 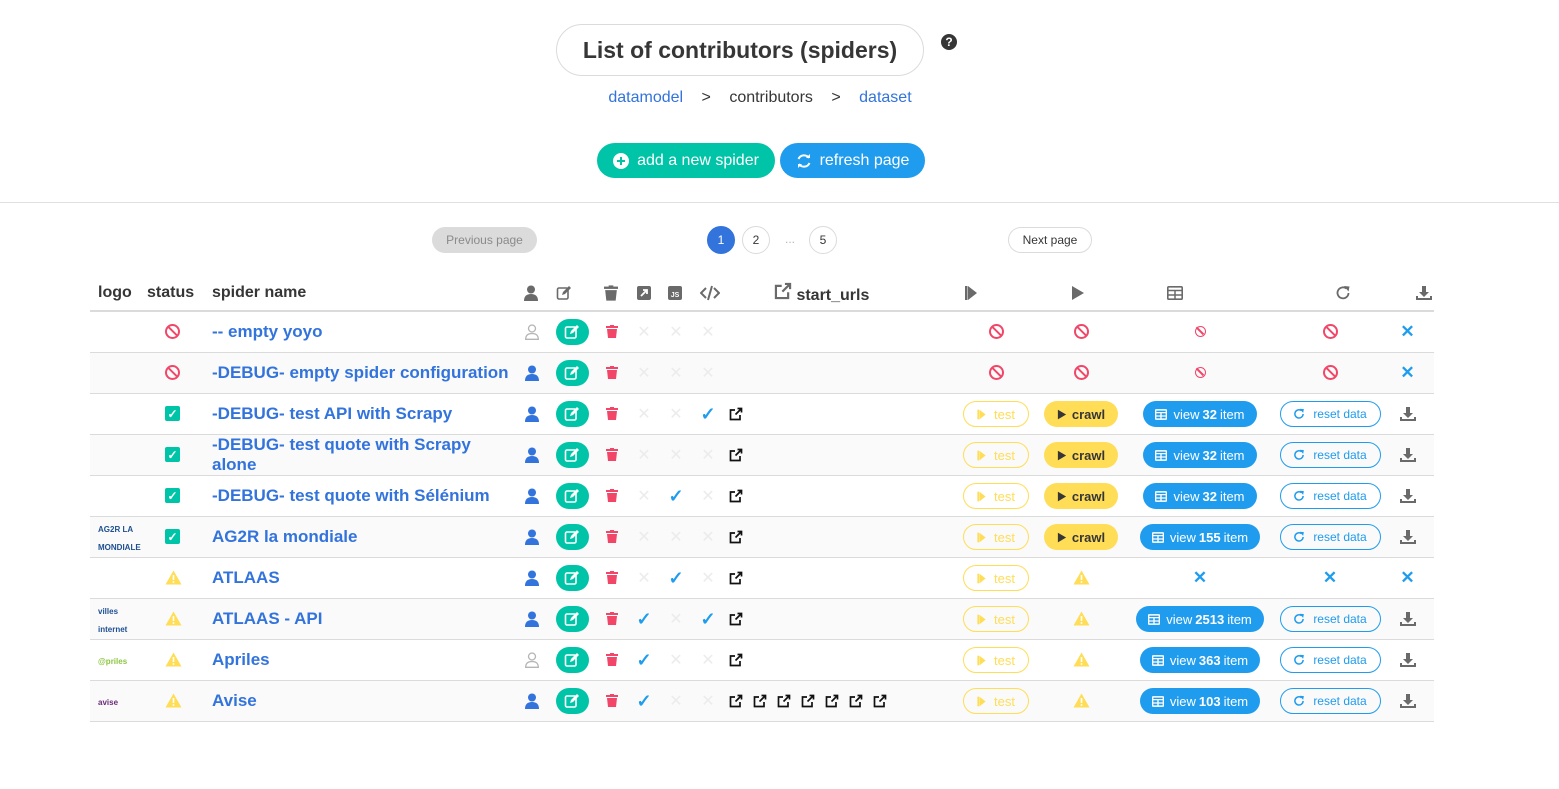 What do you see at coordinates (360, 372) in the screenshot?
I see `spider-name: -DEBUG- empty spider configuration` at bounding box center [360, 372].